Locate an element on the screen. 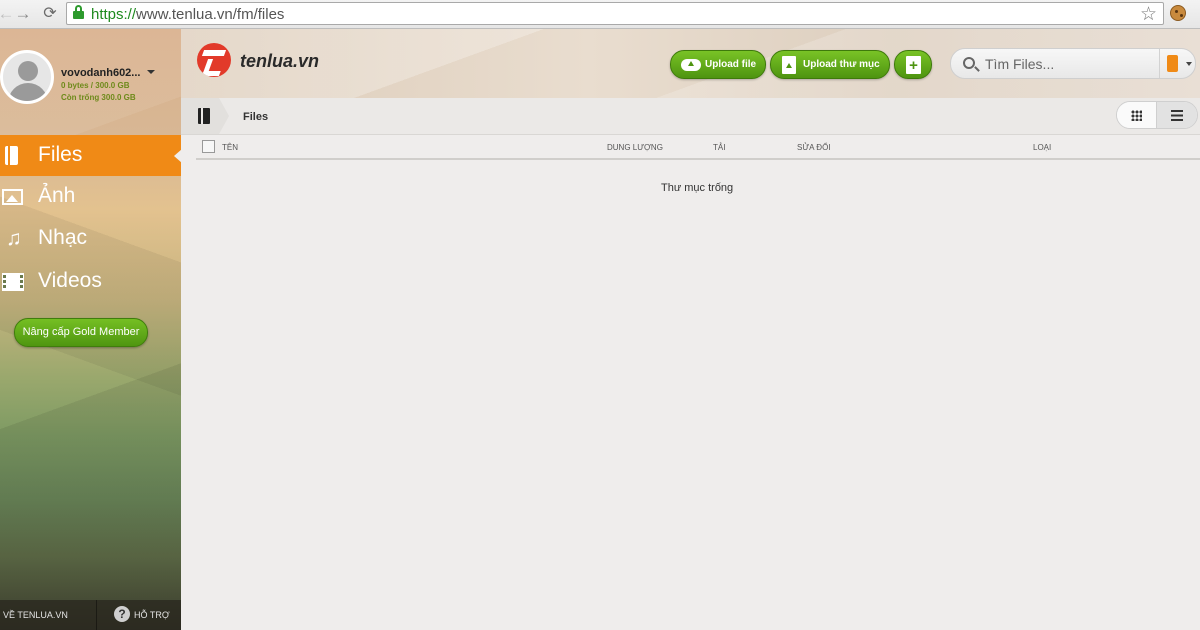 This screenshot has height=630, width=1200. list-icon is located at coordinates (1177, 115).